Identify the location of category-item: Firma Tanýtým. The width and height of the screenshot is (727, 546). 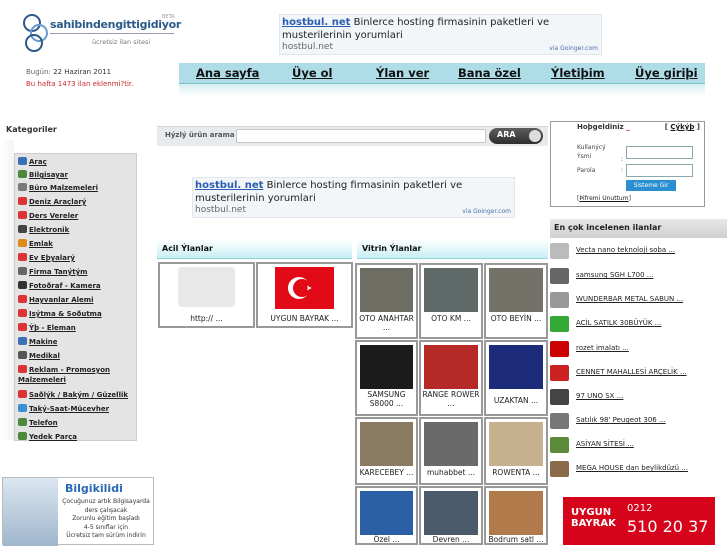
(52, 271).